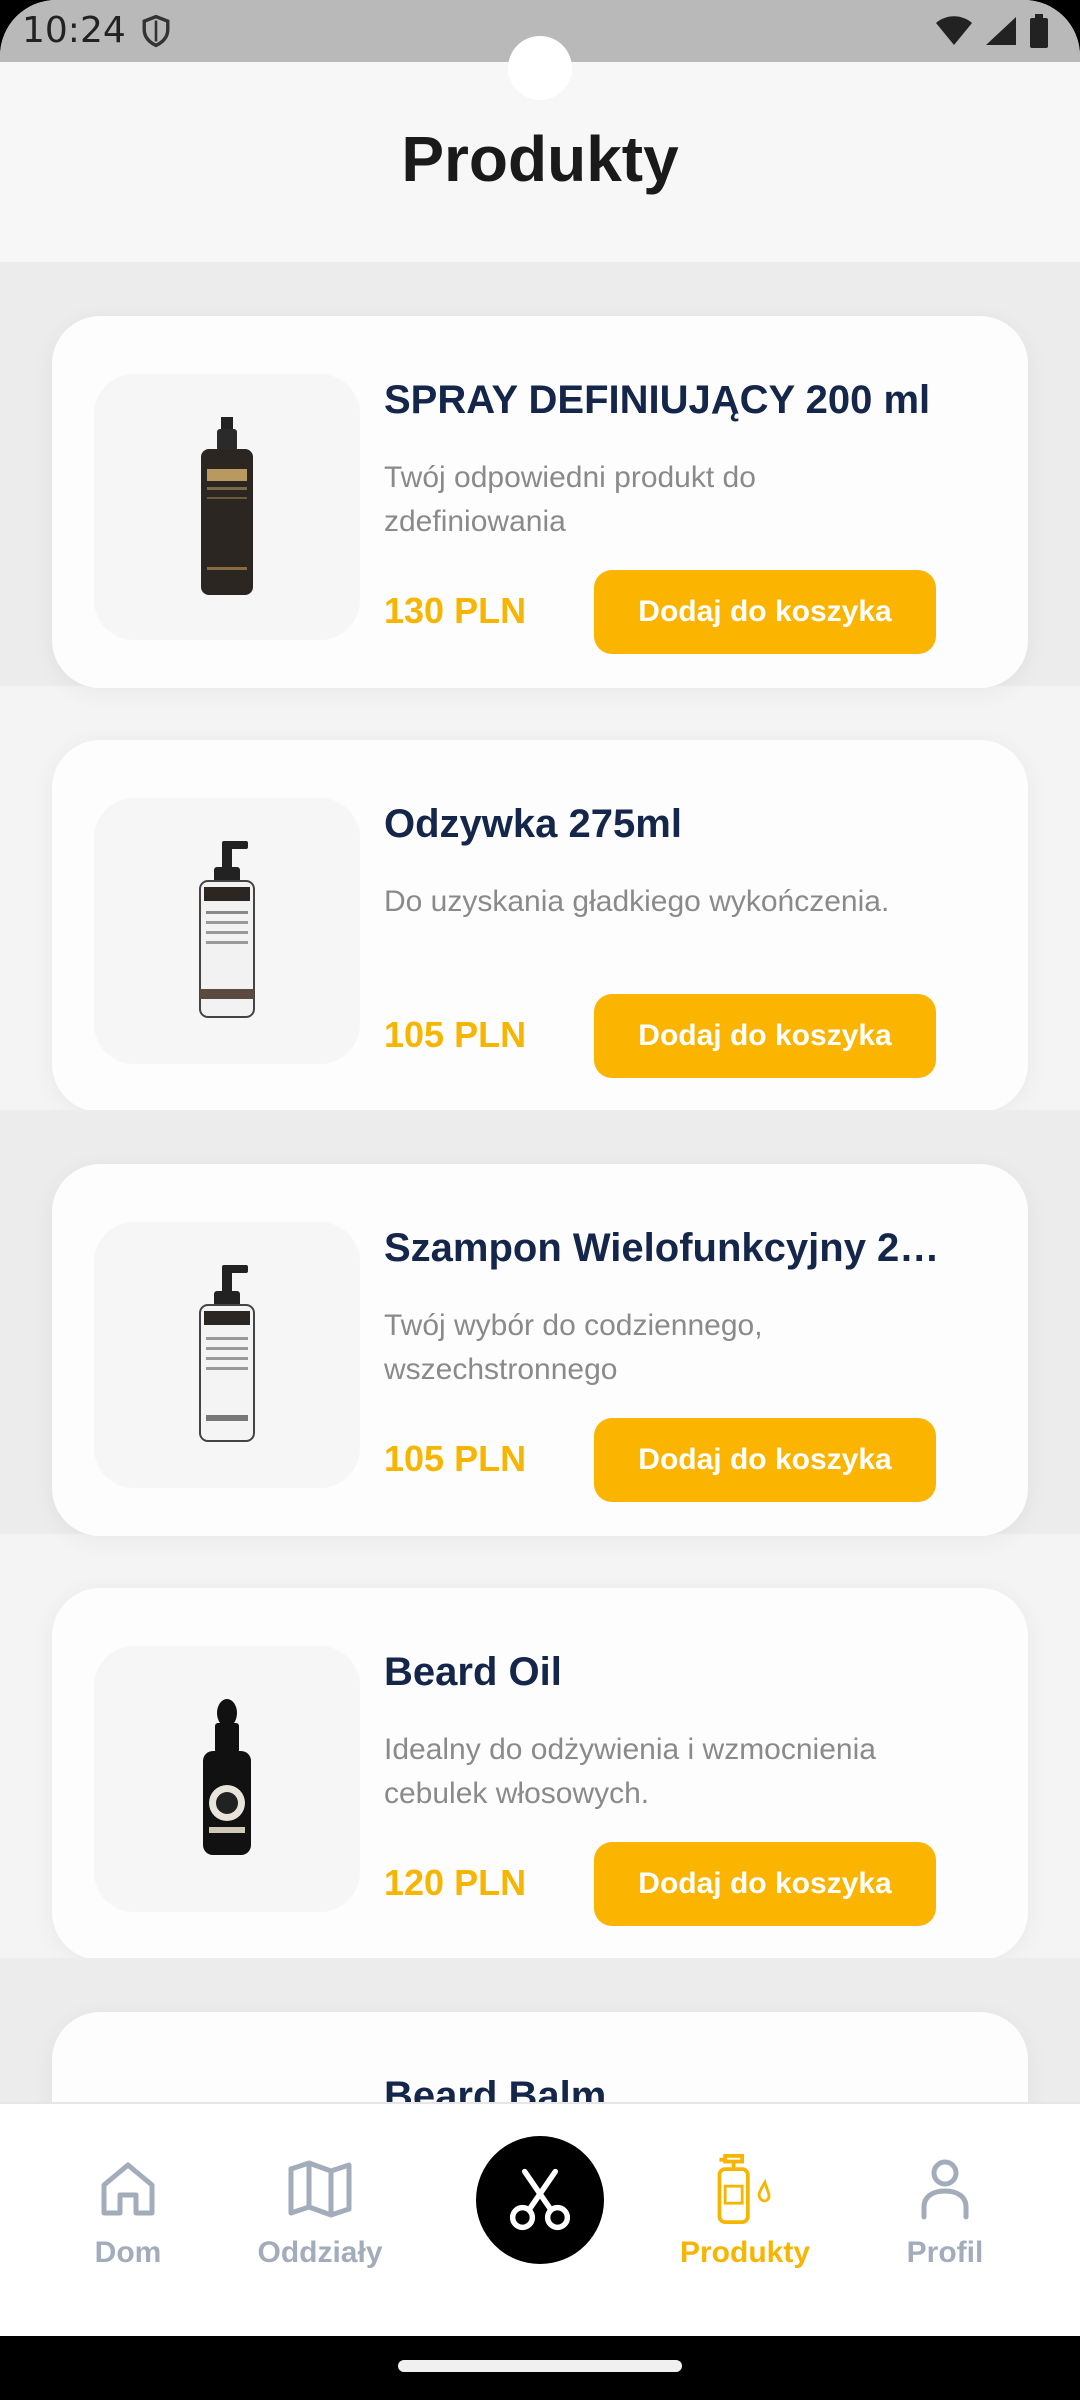 Image resolution: width=1080 pixels, height=2400 pixels. I want to click on dropper-bottle-icon, so click(227, 1777).